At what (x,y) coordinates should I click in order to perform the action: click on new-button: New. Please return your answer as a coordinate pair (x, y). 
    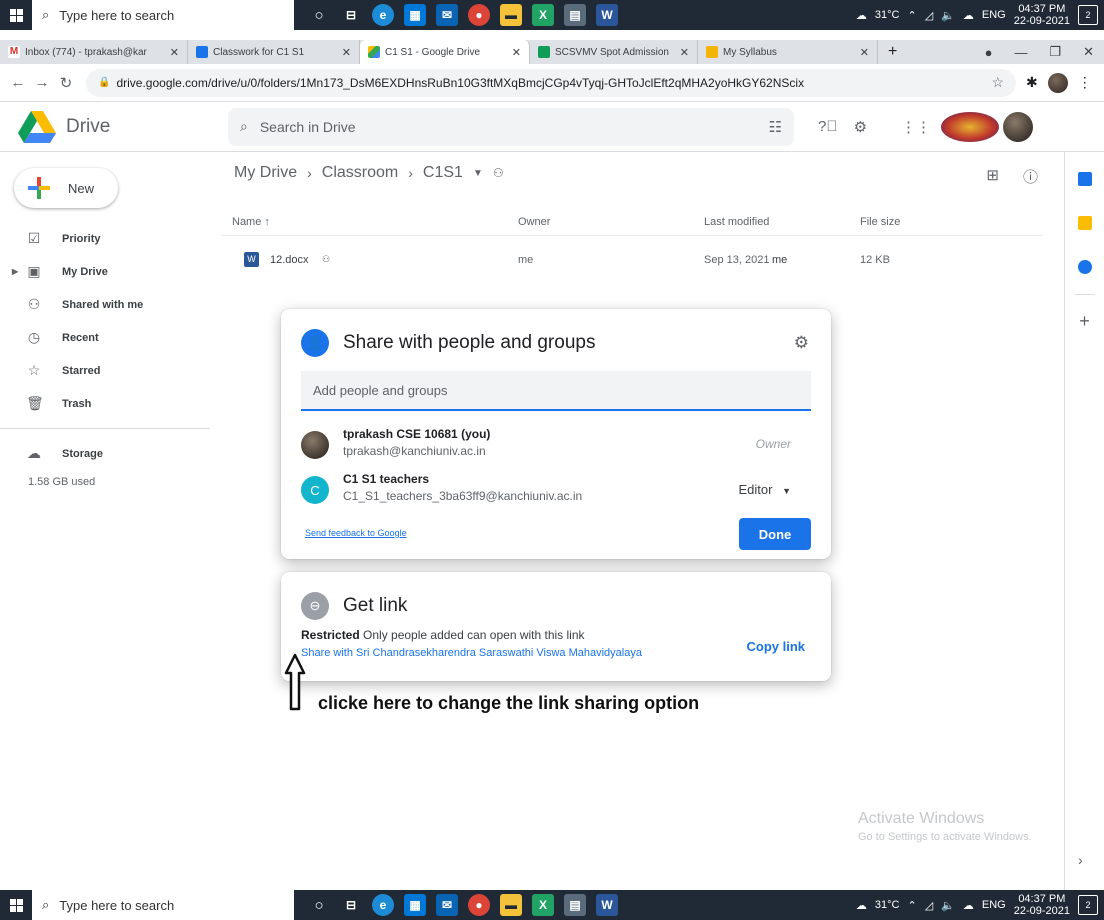
    Looking at the image, I should click on (66, 188).